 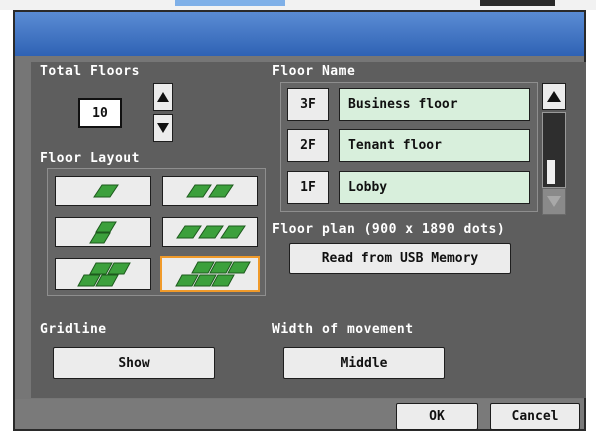 What do you see at coordinates (308, 145) in the screenshot?
I see `floor-number-2f: 2F` at bounding box center [308, 145].